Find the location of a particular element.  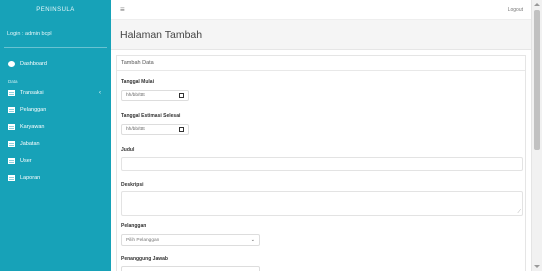

scroll-up-arrow-icon is located at coordinates (537, 4).